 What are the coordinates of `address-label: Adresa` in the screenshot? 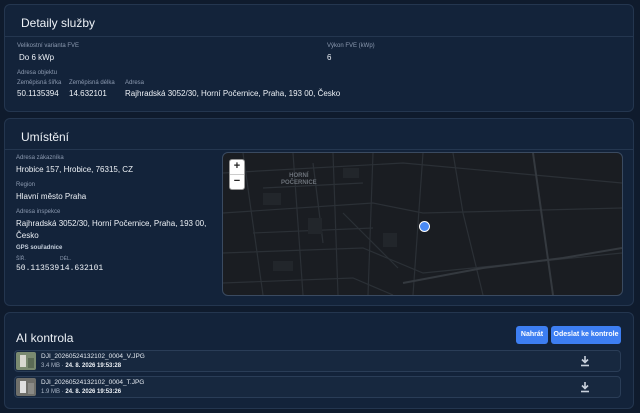 It's located at (135, 83).